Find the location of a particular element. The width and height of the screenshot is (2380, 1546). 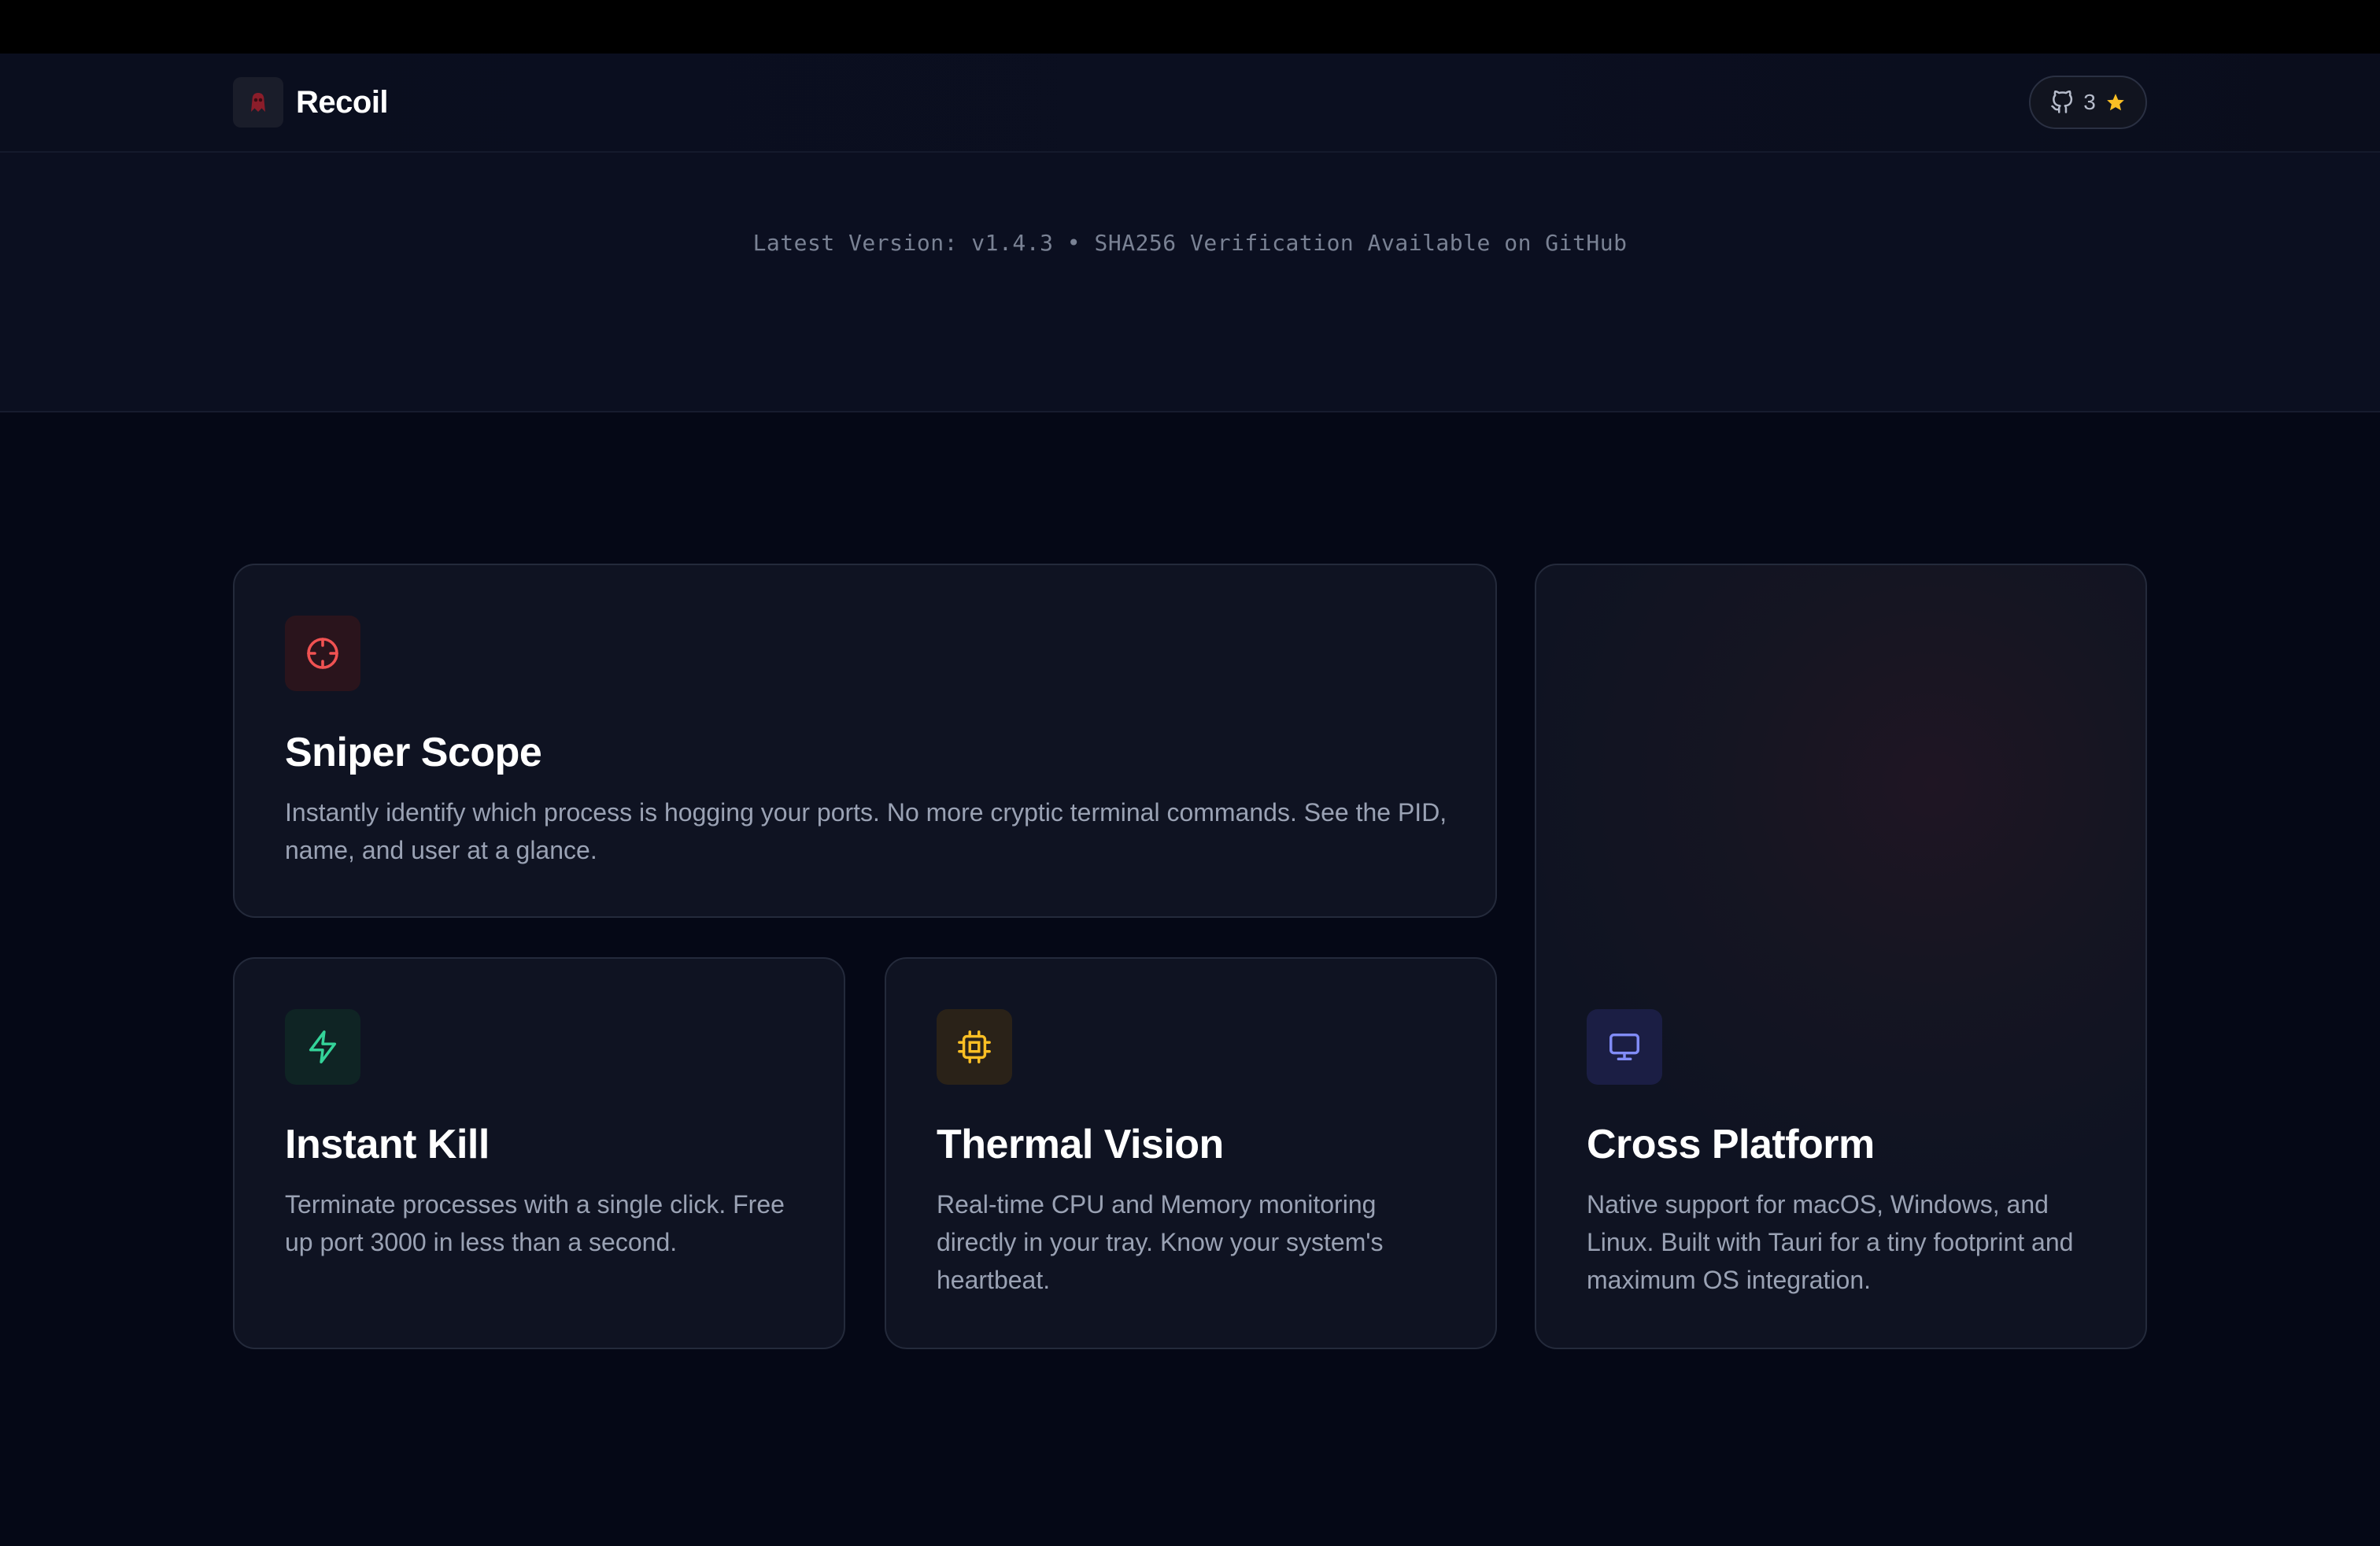

github-stars-button: 3 is located at coordinates (2088, 103).